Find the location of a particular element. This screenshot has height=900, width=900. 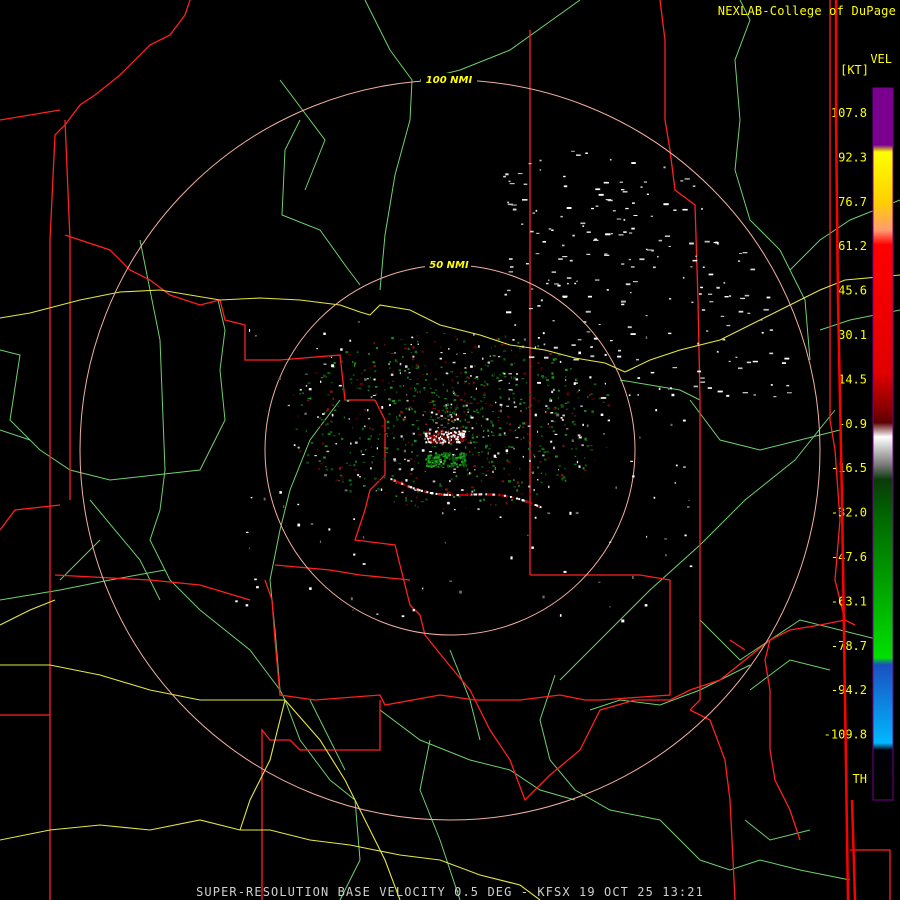

product-code: VEL is located at coordinates (881, 59).